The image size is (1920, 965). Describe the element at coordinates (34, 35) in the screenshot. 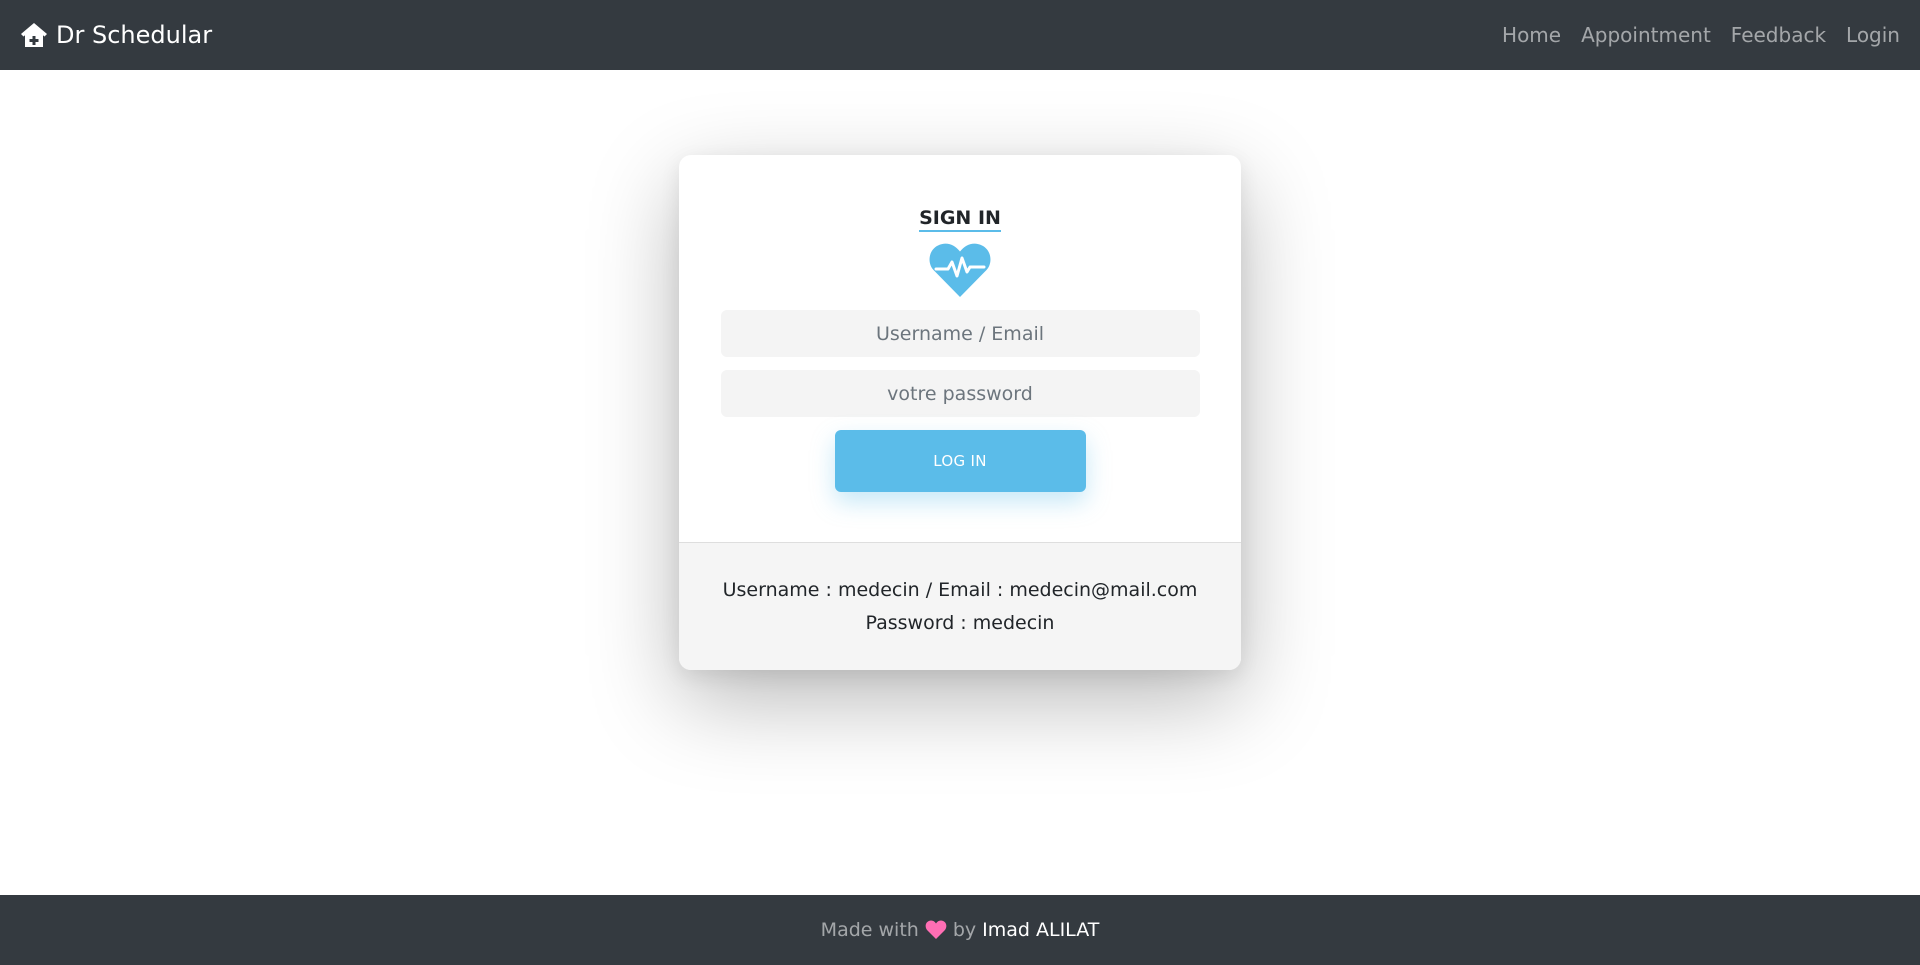

I see `home-medical-icon` at that location.